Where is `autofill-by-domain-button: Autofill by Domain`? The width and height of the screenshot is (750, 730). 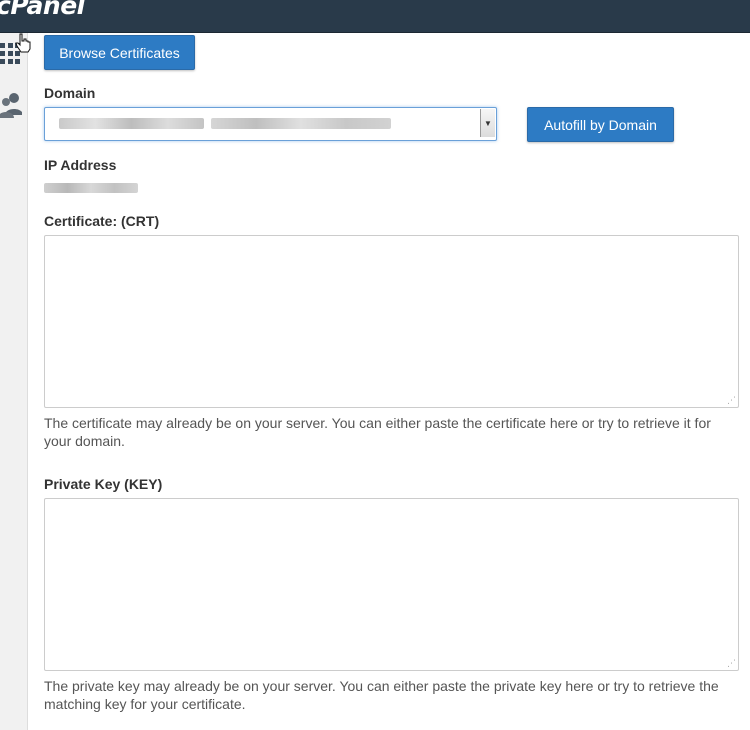
autofill-by-domain-button: Autofill by Domain is located at coordinates (600, 124).